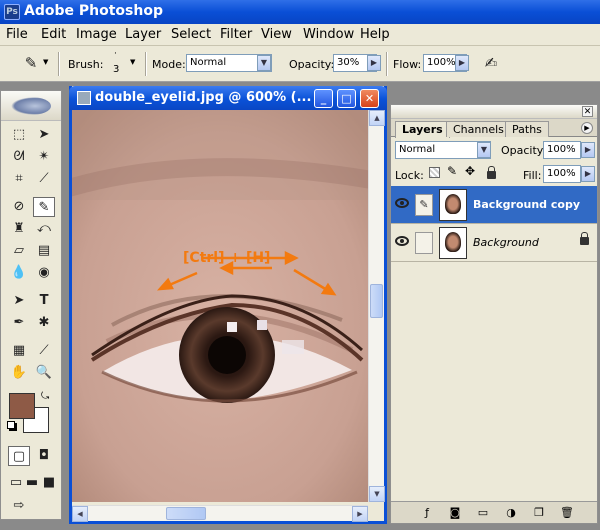  Describe the element at coordinates (494, 512) in the screenshot. I see `layers-bottom-bar: ƒ ◙ ▭ ◑ ❐ 🗑` at that location.